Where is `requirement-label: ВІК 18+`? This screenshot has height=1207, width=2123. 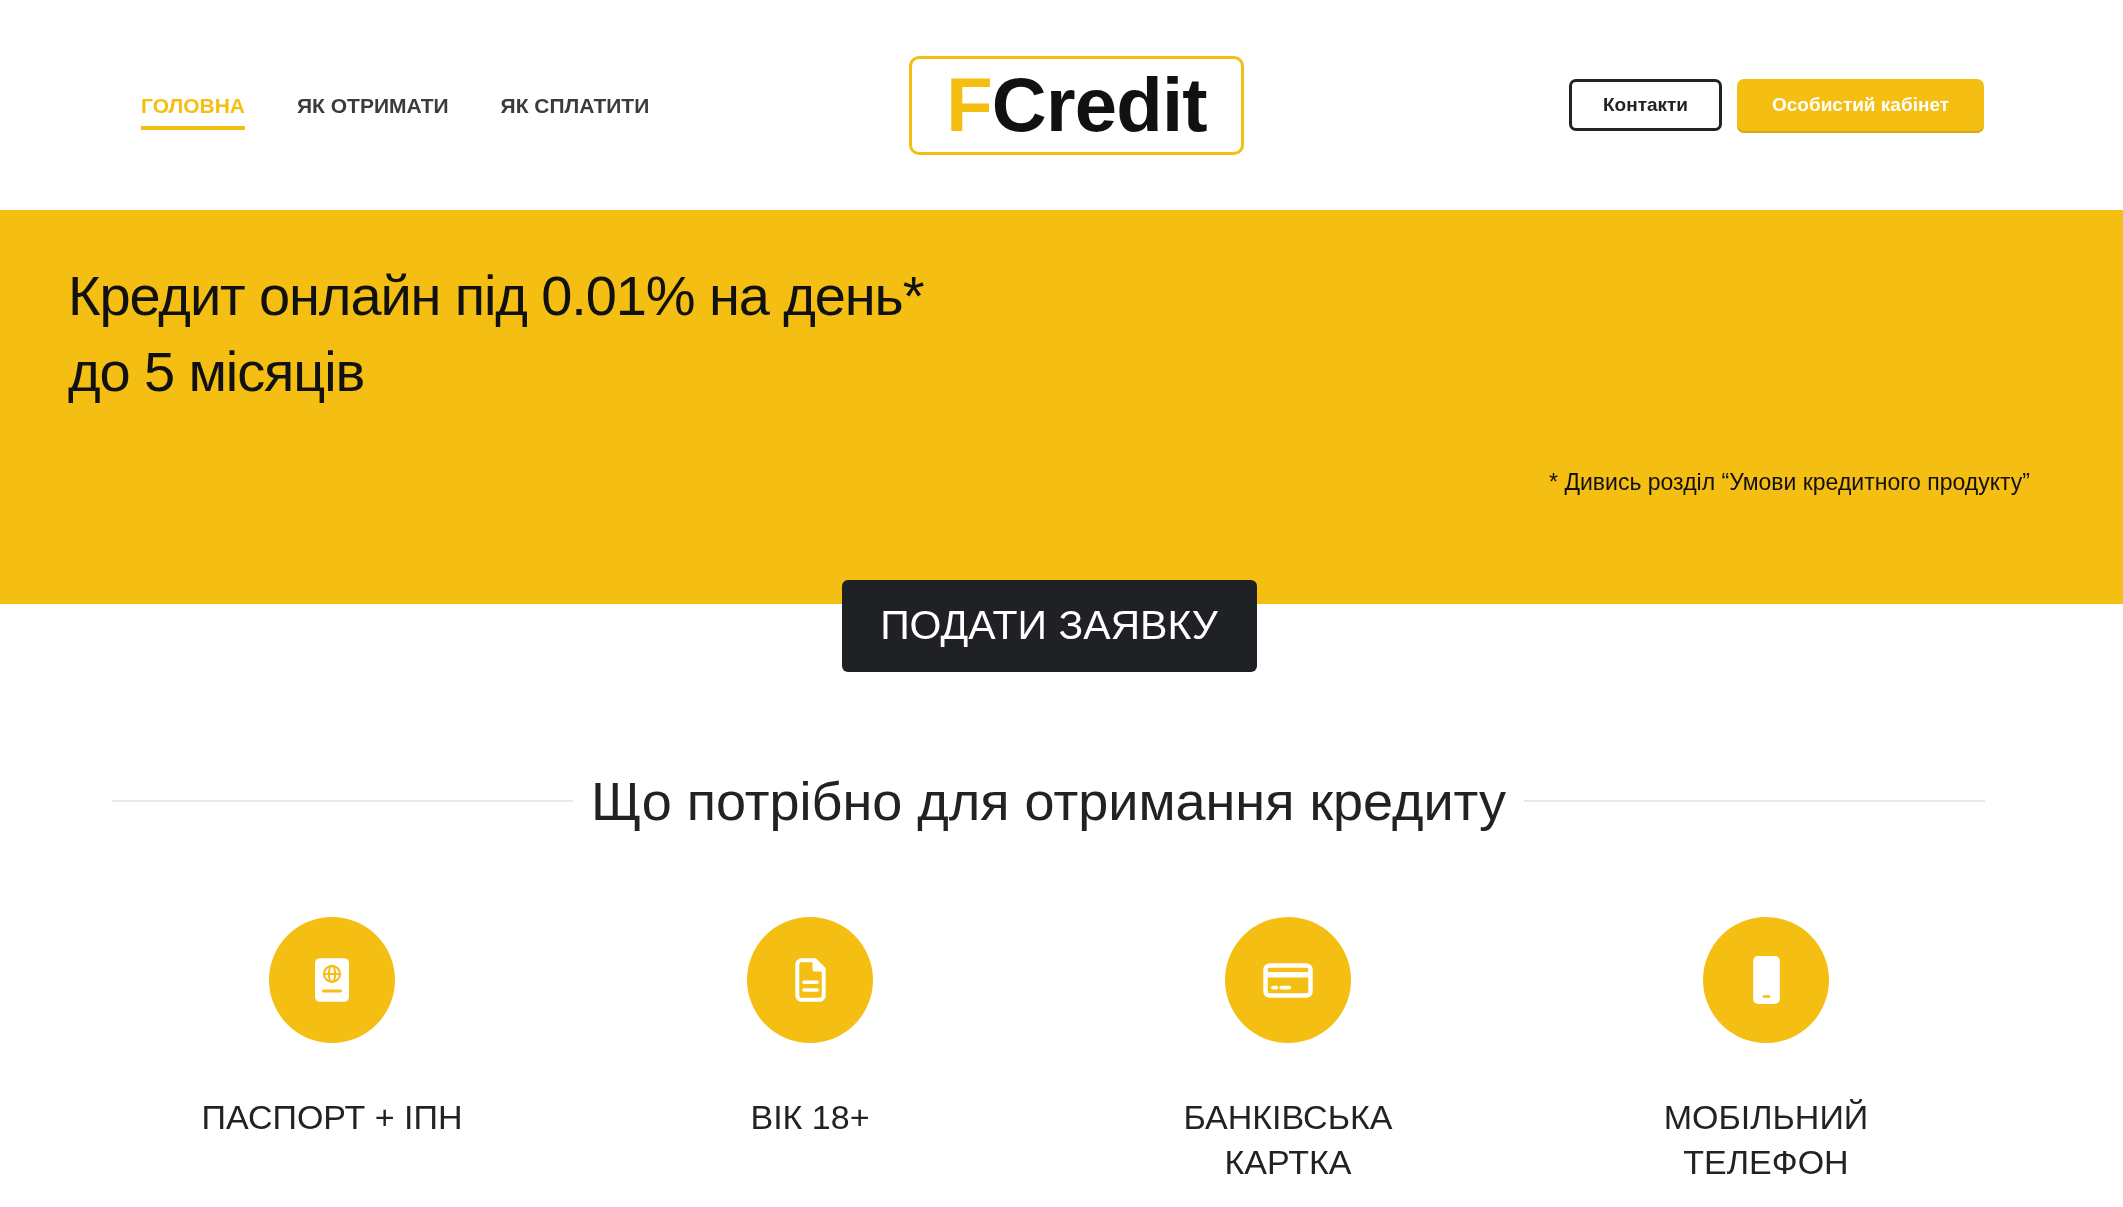 requirement-label: ВІК 18+ is located at coordinates (810, 1117).